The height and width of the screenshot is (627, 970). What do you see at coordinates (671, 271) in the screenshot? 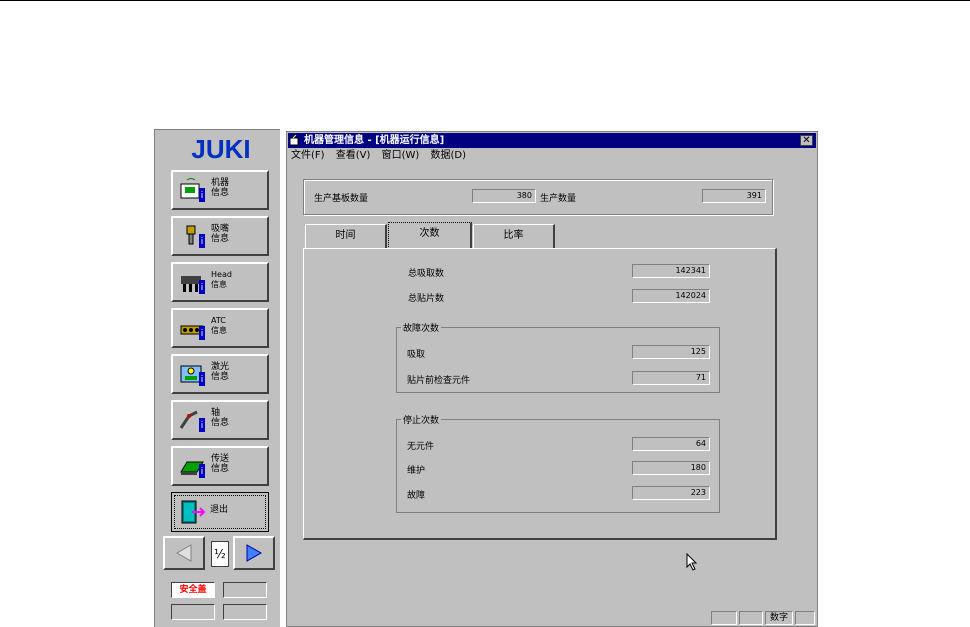
I see `total-pickup-field: 142341` at bounding box center [671, 271].